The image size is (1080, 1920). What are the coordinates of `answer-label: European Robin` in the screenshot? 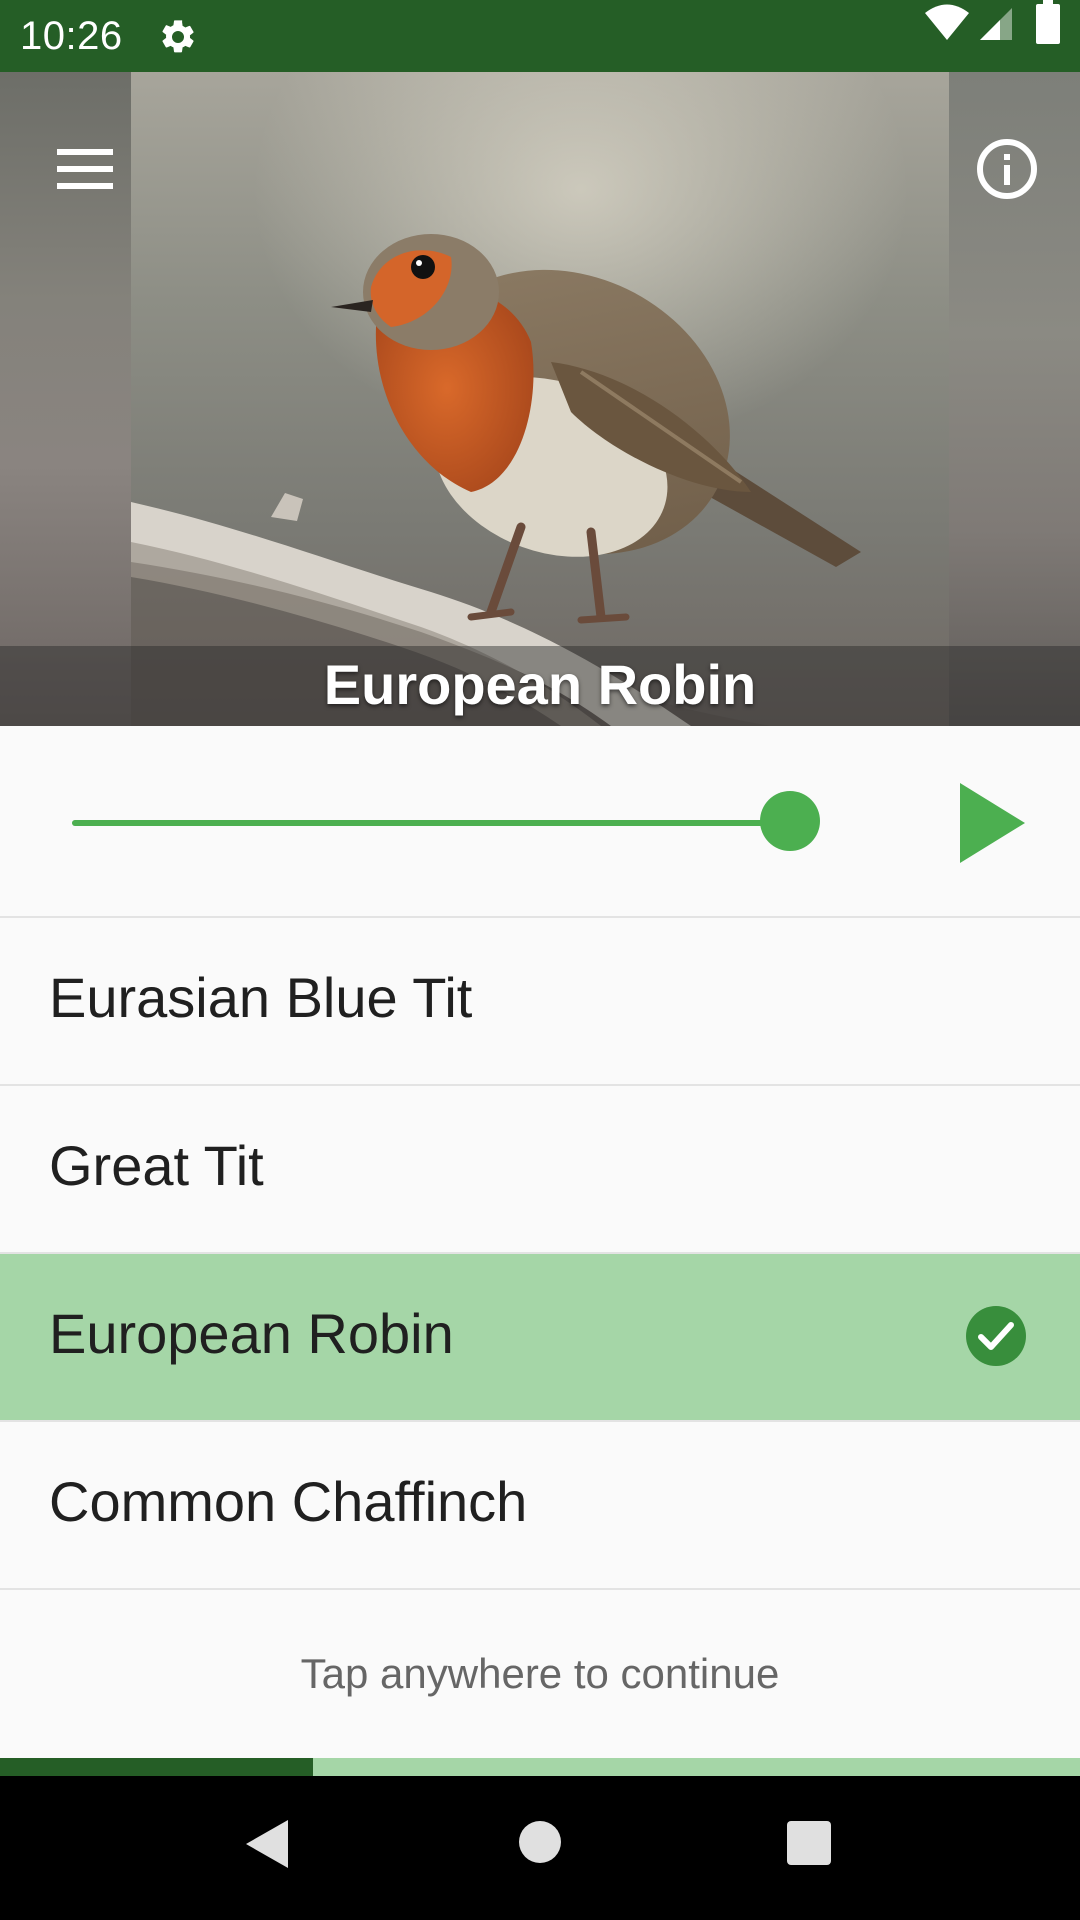 It's located at (251, 1333).